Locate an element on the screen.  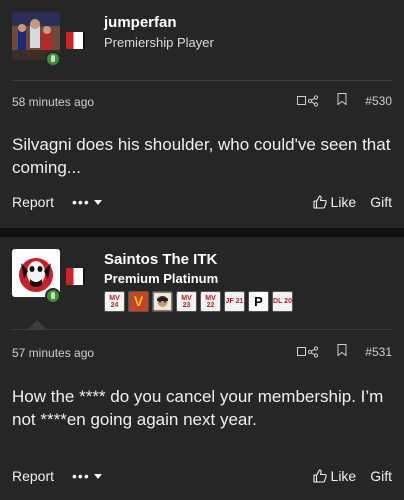
user-rank: Premiership Player is located at coordinates (159, 42).